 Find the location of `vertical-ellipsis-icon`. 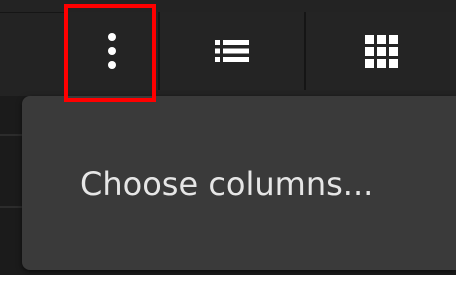

vertical-ellipsis-icon is located at coordinates (112, 51).